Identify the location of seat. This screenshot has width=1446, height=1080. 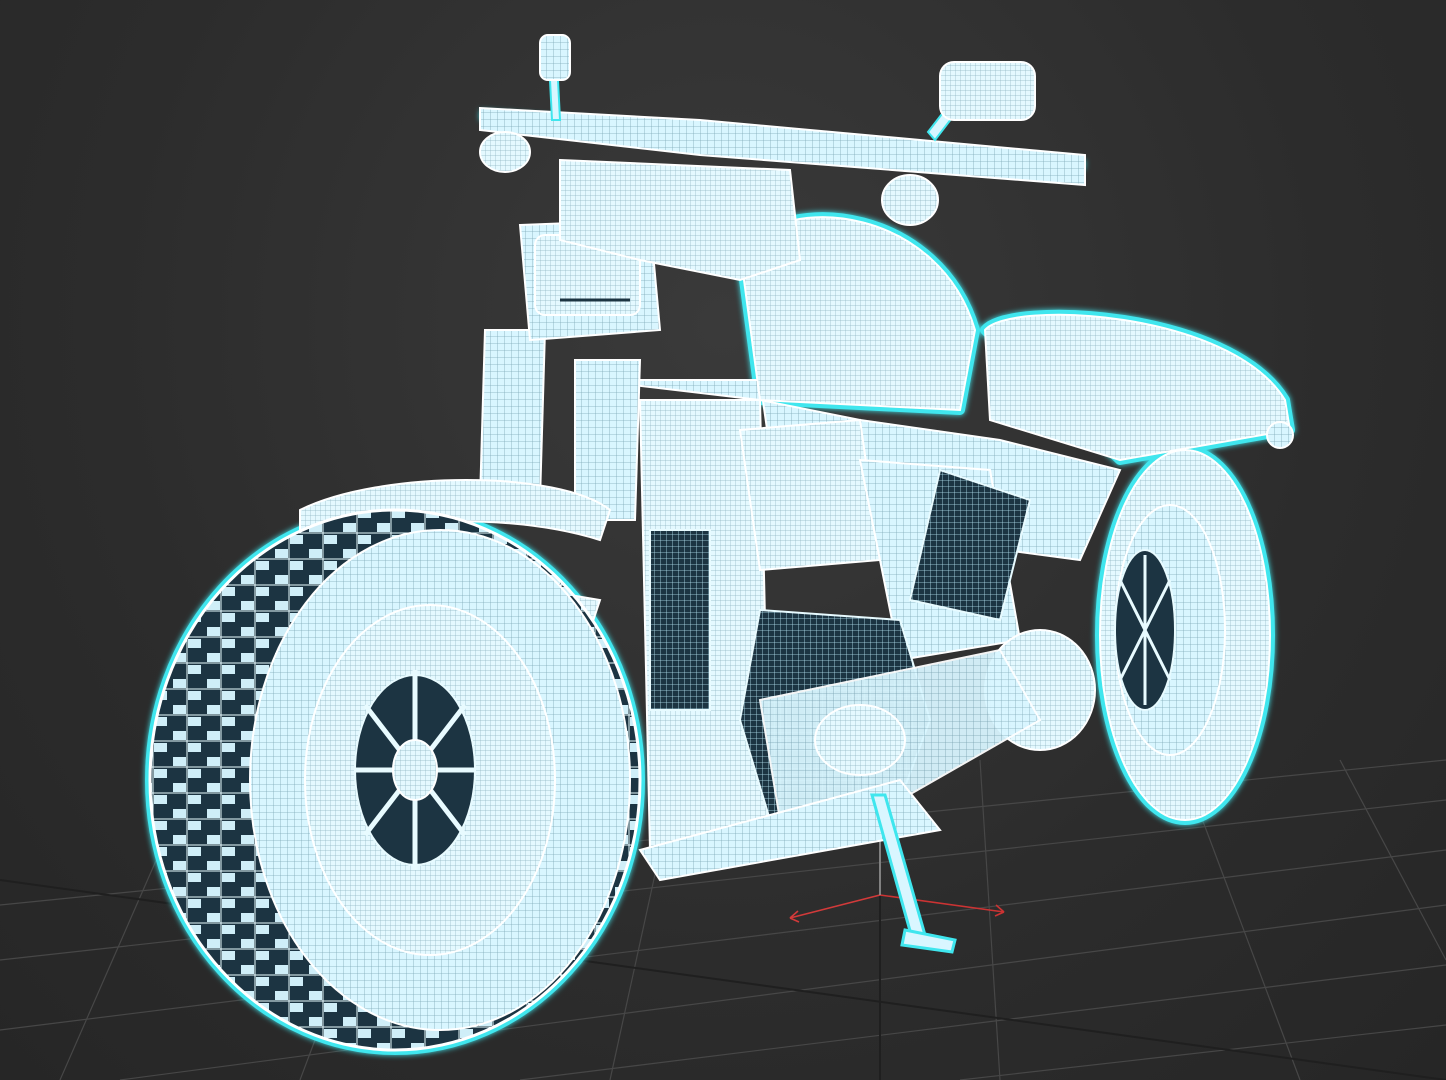
(1137, 387).